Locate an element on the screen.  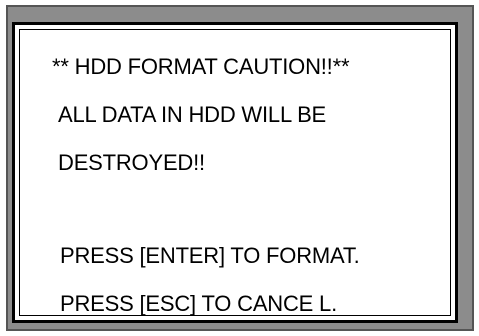
caution-title: ** HDD FORMAT CAUTION!!** is located at coordinates (201, 66).